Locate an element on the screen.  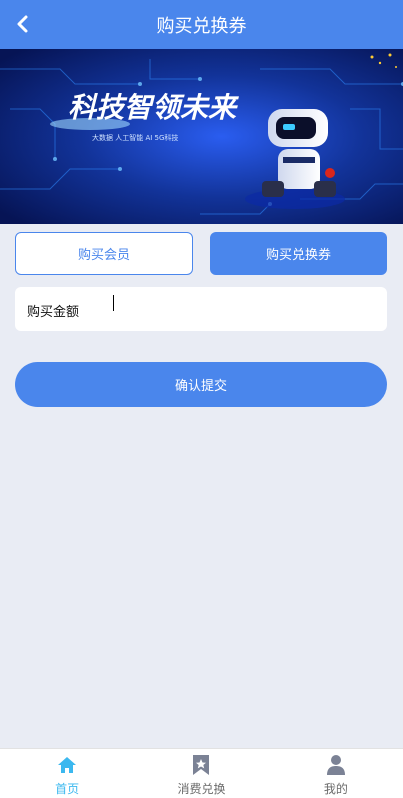
tab-buy-voucher: 购买兑换券 is located at coordinates (298, 253).